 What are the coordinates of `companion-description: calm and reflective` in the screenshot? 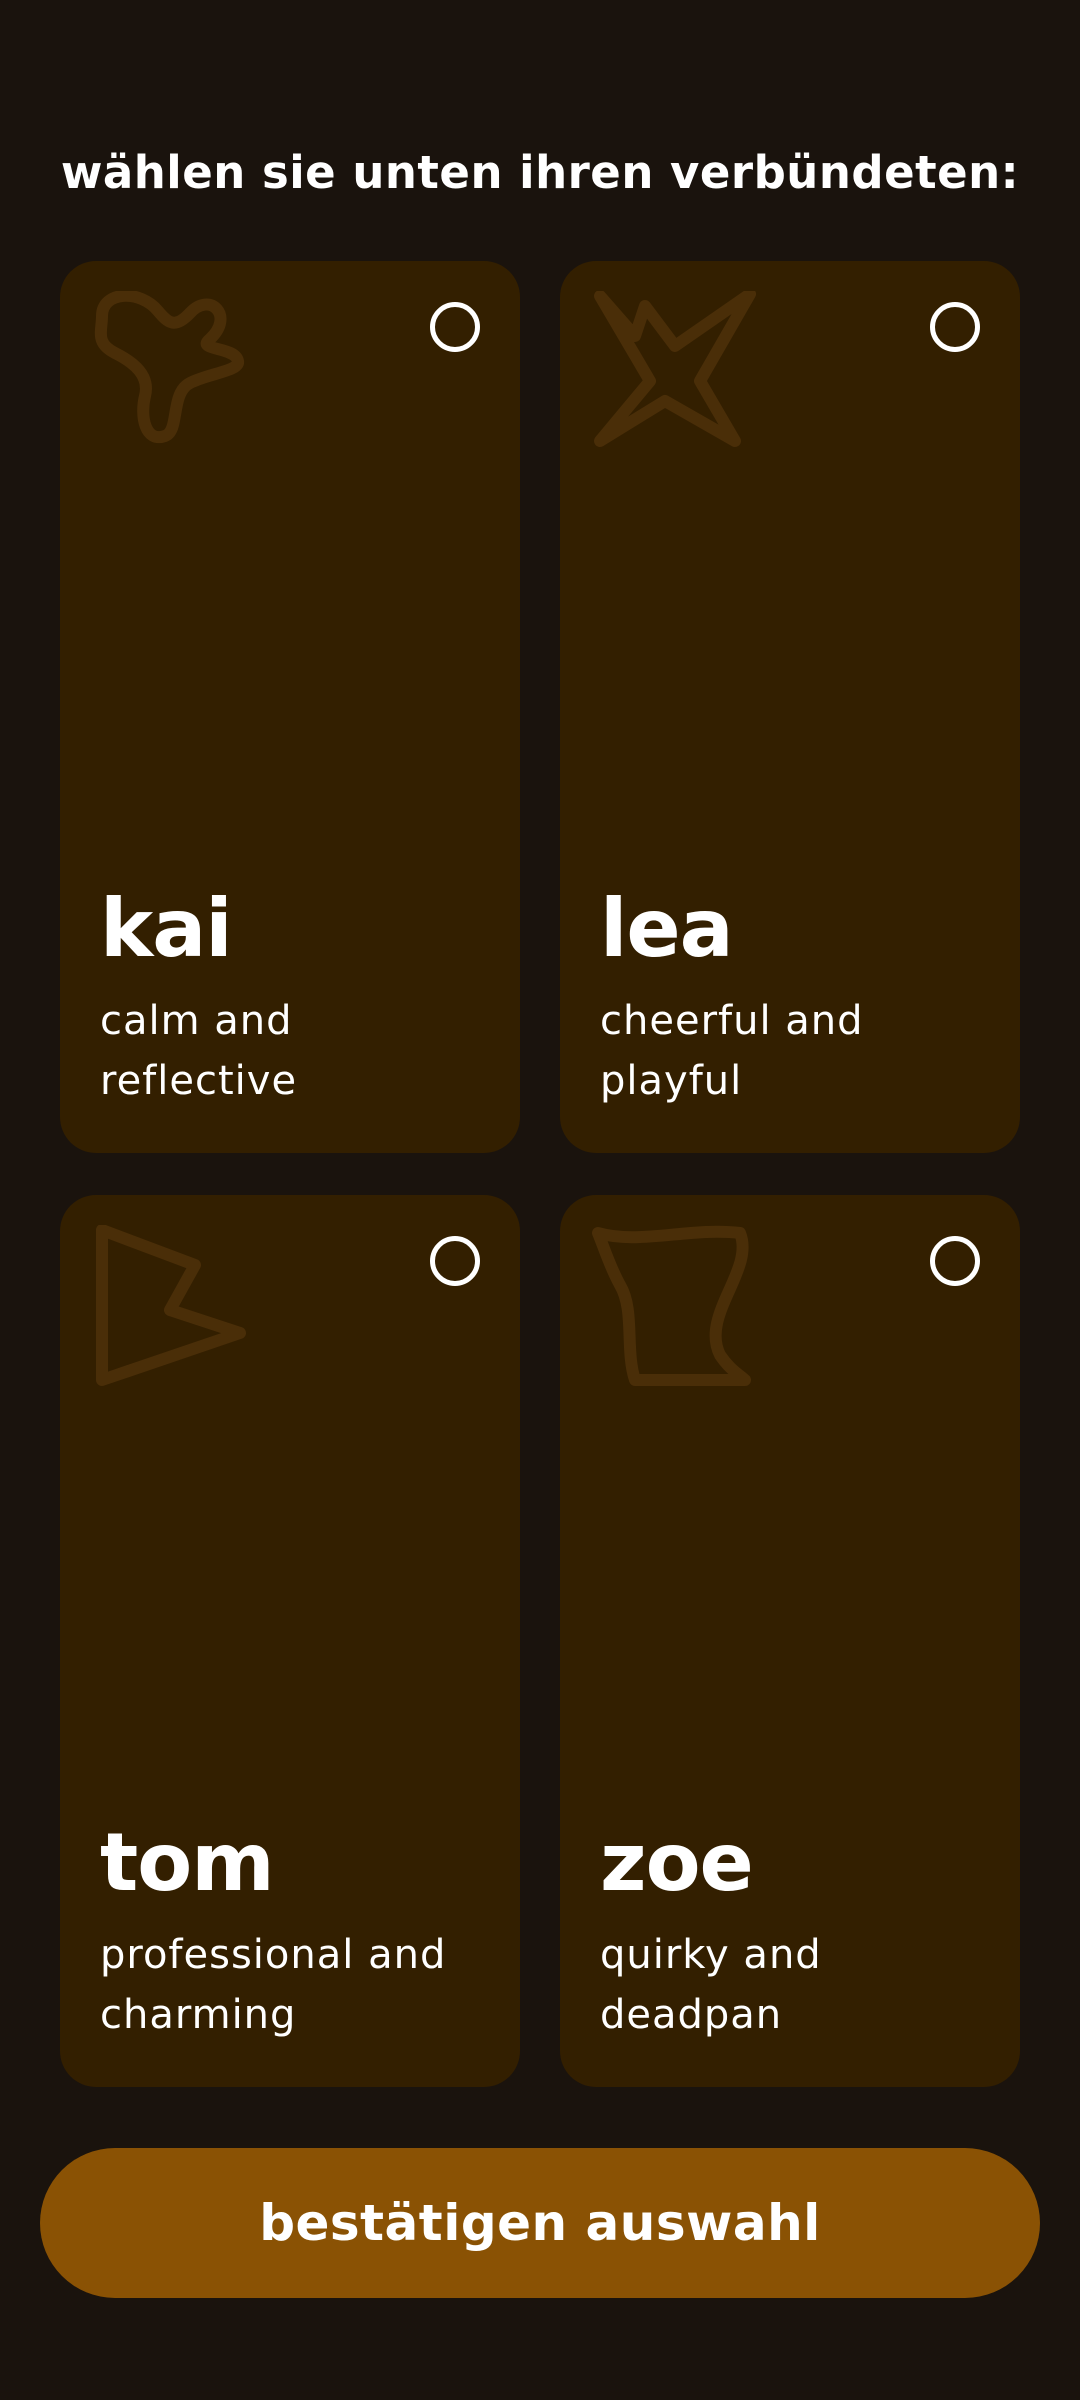 It's located at (199, 1051).